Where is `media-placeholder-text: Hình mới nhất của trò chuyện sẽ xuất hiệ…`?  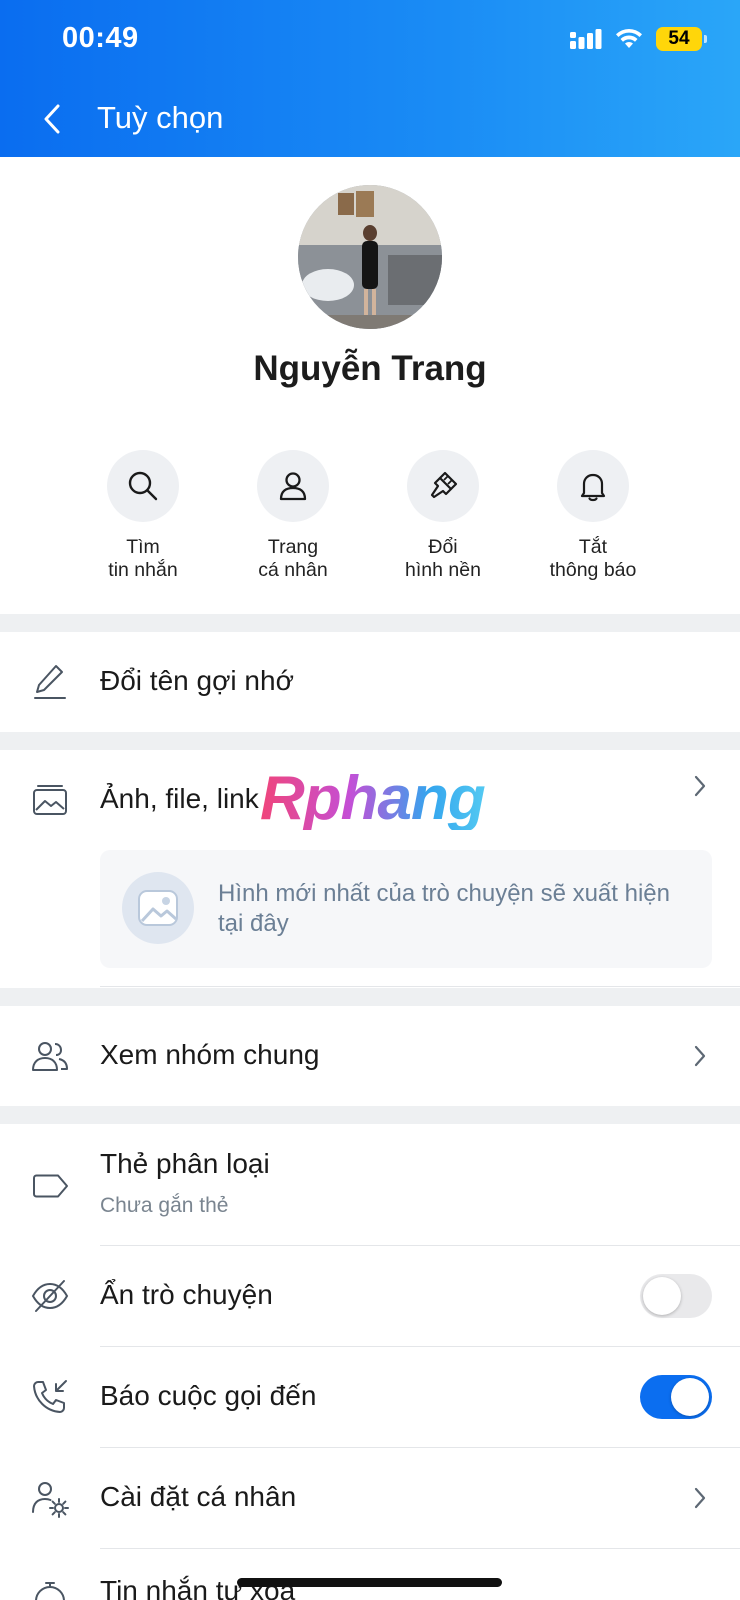 media-placeholder-text: Hình mới nhất của trò chuyện sẽ xuất hiệ… is located at coordinates (444, 908).